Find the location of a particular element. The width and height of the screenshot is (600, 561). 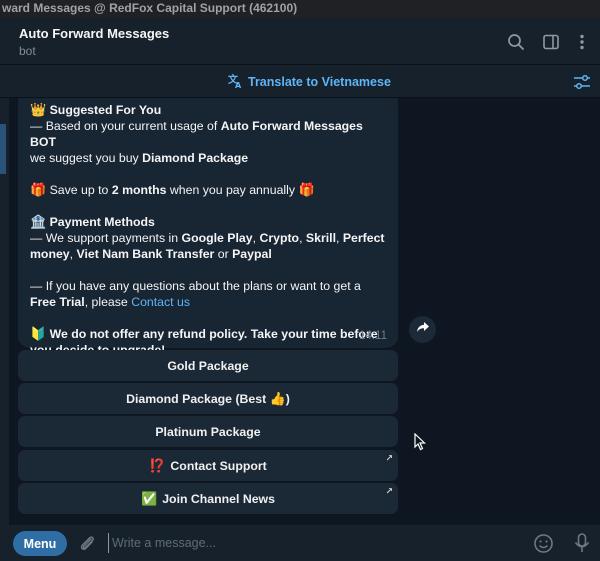

gold-package-button: Gold Package is located at coordinates (208, 365).